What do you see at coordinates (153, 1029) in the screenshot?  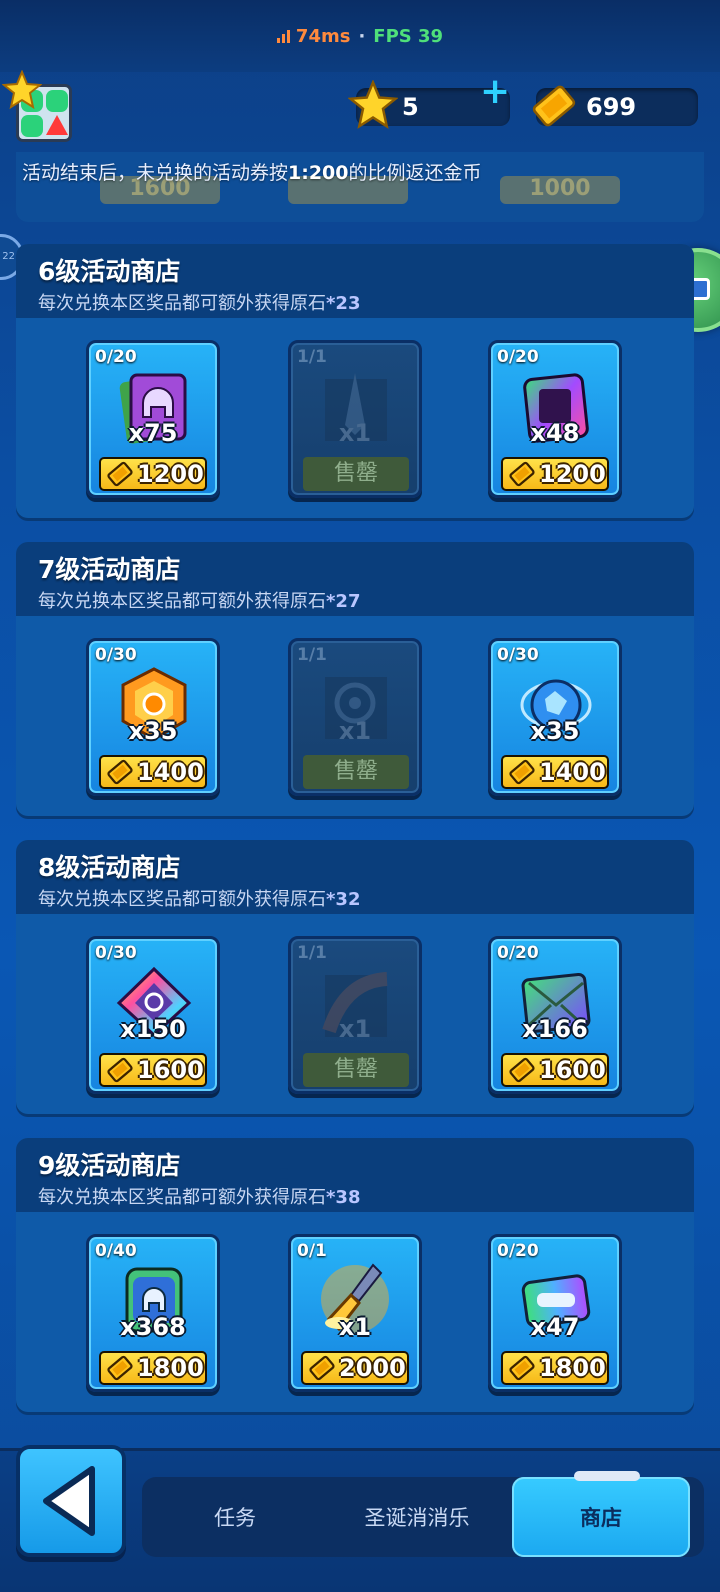 I see `item-quantity: x150` at bounding box center [153, 1029].